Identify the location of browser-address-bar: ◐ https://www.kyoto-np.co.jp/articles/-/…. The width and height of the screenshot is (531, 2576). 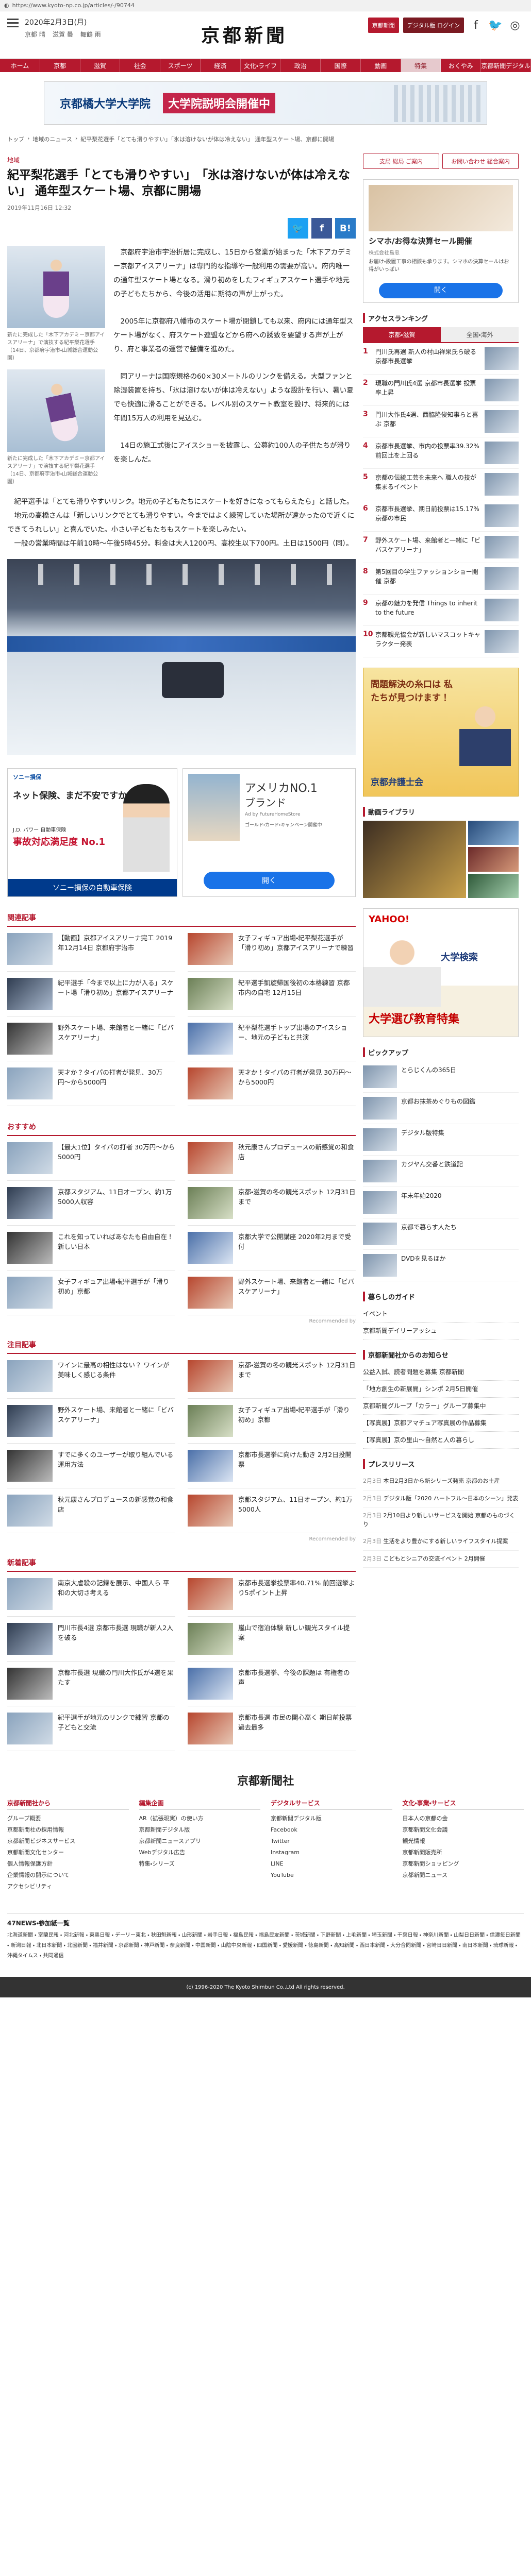
(265, 6).